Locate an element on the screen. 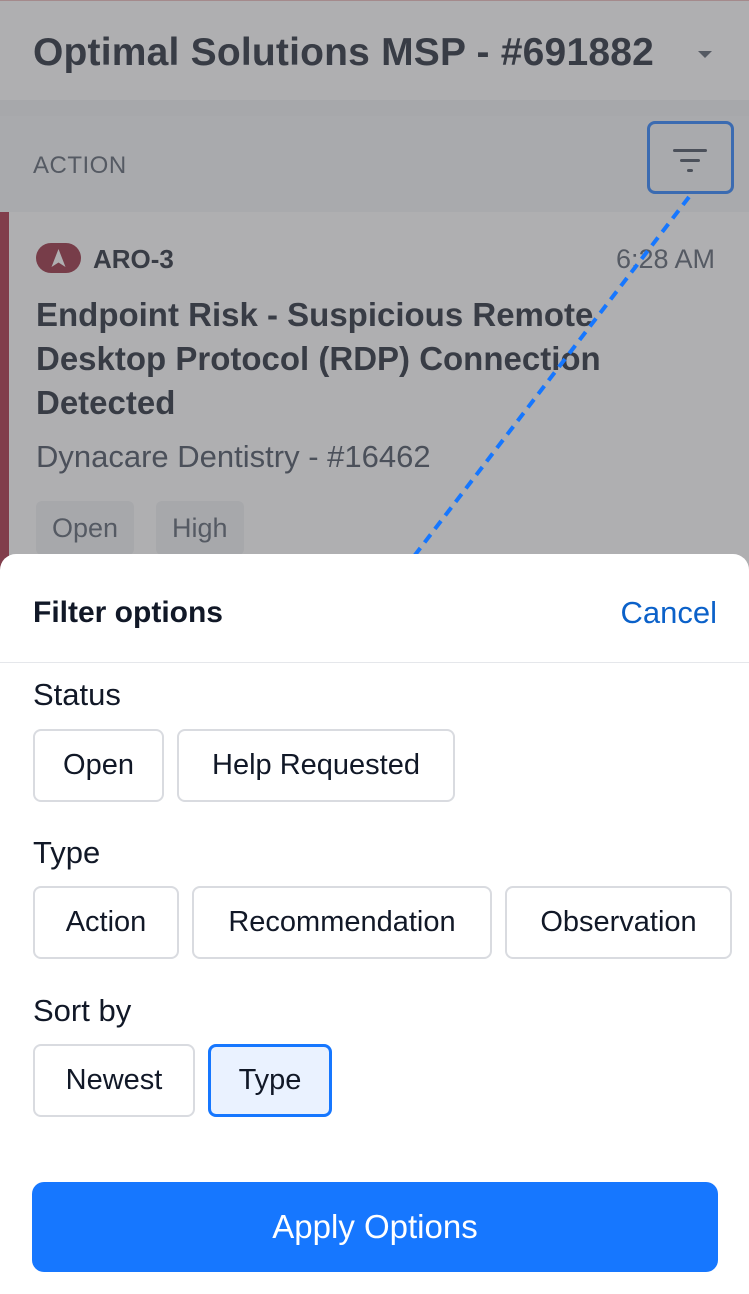 This screenshot has width=749, height=1294. sheet-title: Filter options is located at coordinates (128, 612).